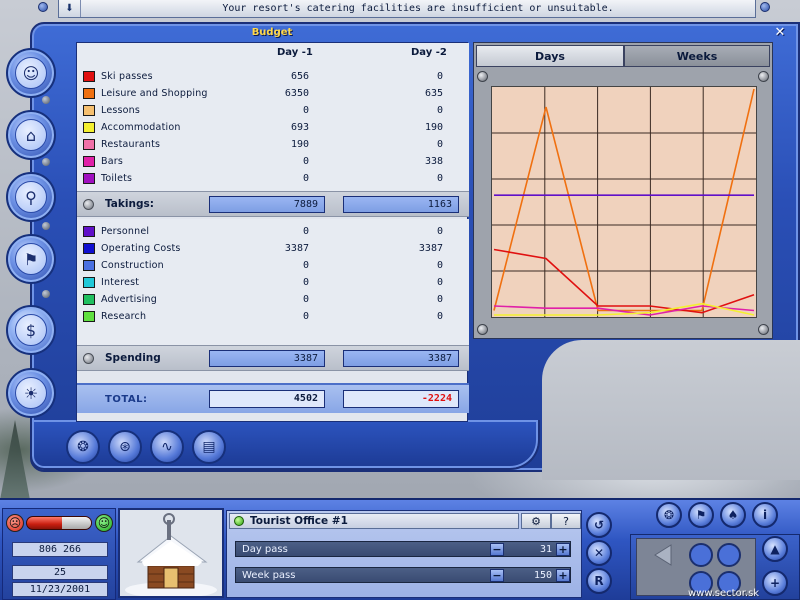 This screenshot has height=600, width=800. I want to click on info-icon: i, so click(765, 515).